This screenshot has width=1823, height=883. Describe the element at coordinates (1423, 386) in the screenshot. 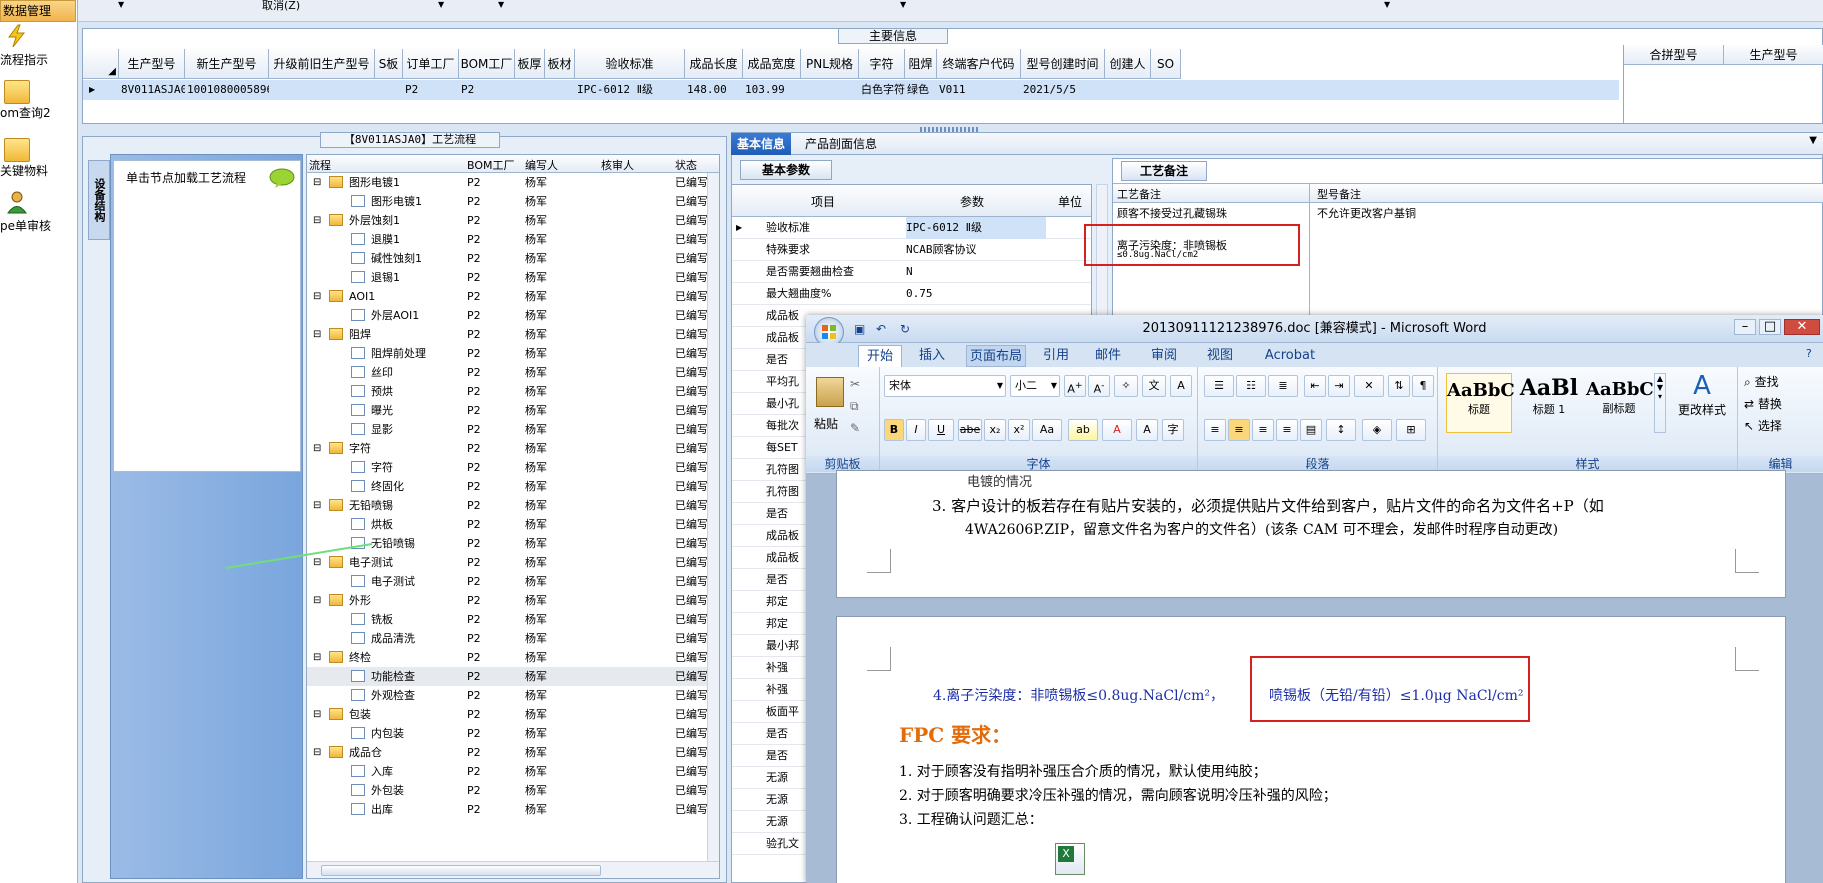

I see `show-marks-button: ¶` at that location.